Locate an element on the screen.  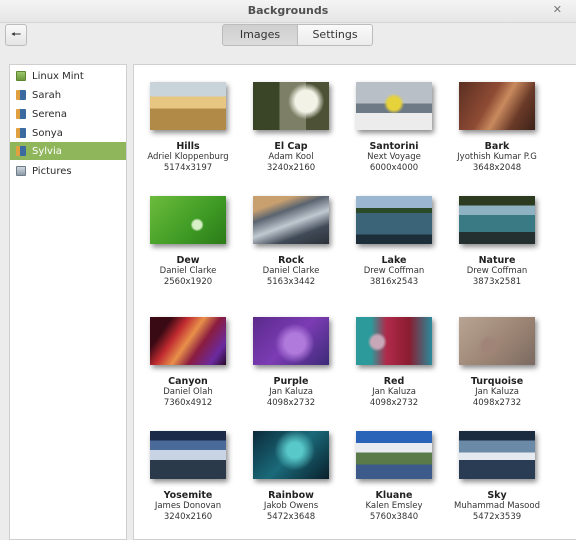
sidebar-item-label: Sarah is located at coordinates (47, 95).